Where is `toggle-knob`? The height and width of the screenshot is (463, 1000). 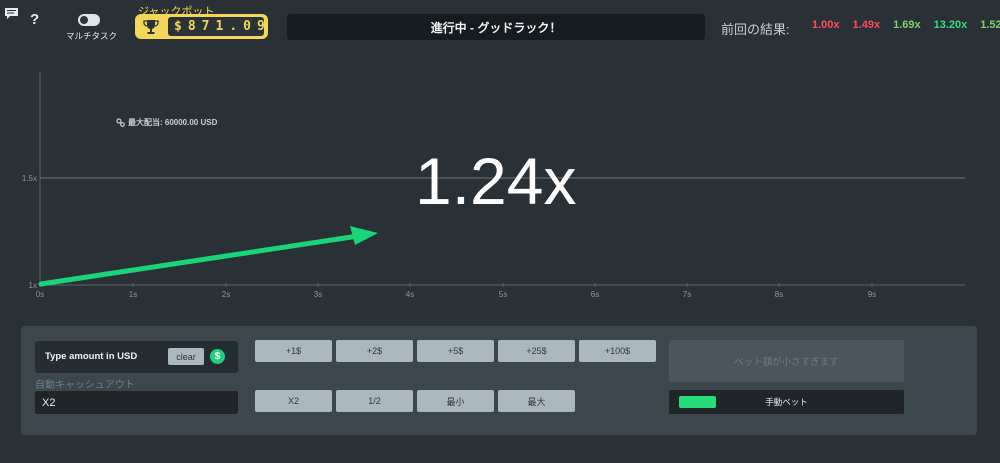 toggle-knob is located at coordinates (84, 20).